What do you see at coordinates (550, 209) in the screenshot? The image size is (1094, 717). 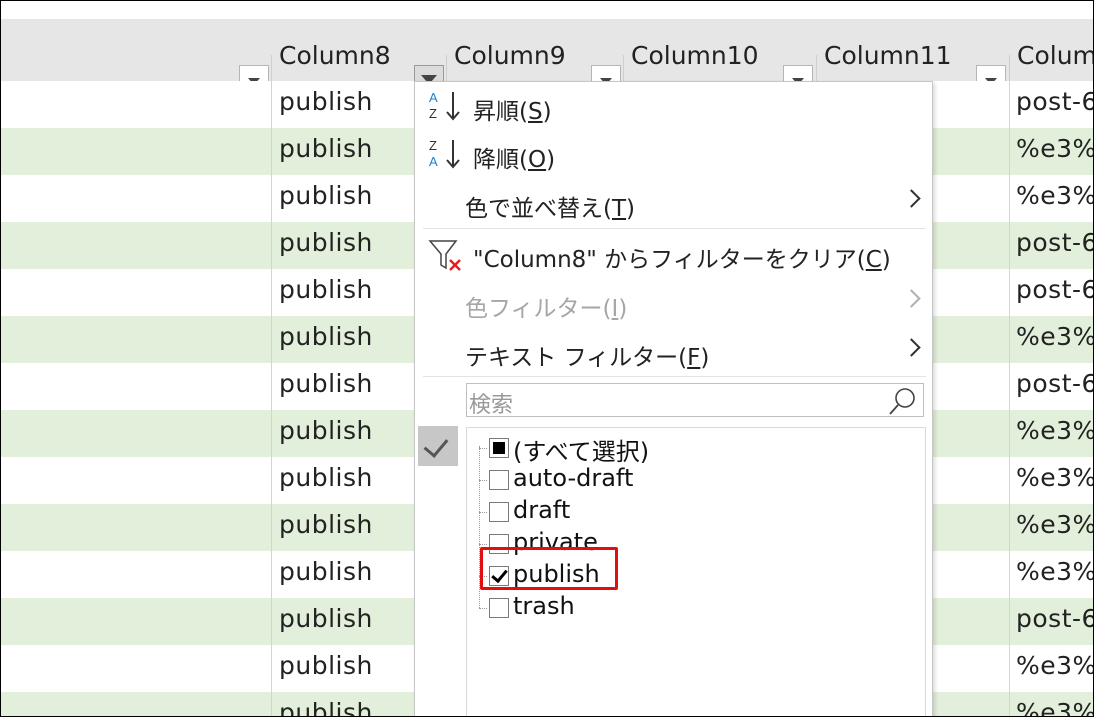 I see `menu-label: 色で並べ替え(T)` at bounding box center [550, 209].